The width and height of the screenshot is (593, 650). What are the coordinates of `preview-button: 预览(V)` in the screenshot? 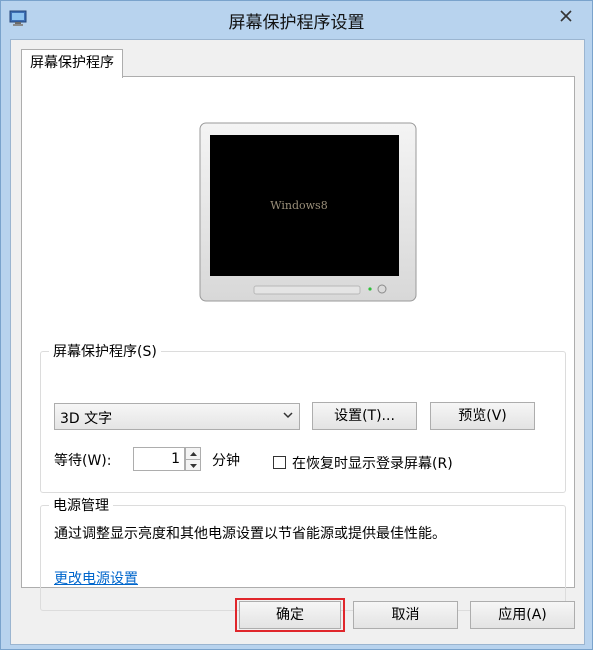 It's located at (482, 416).